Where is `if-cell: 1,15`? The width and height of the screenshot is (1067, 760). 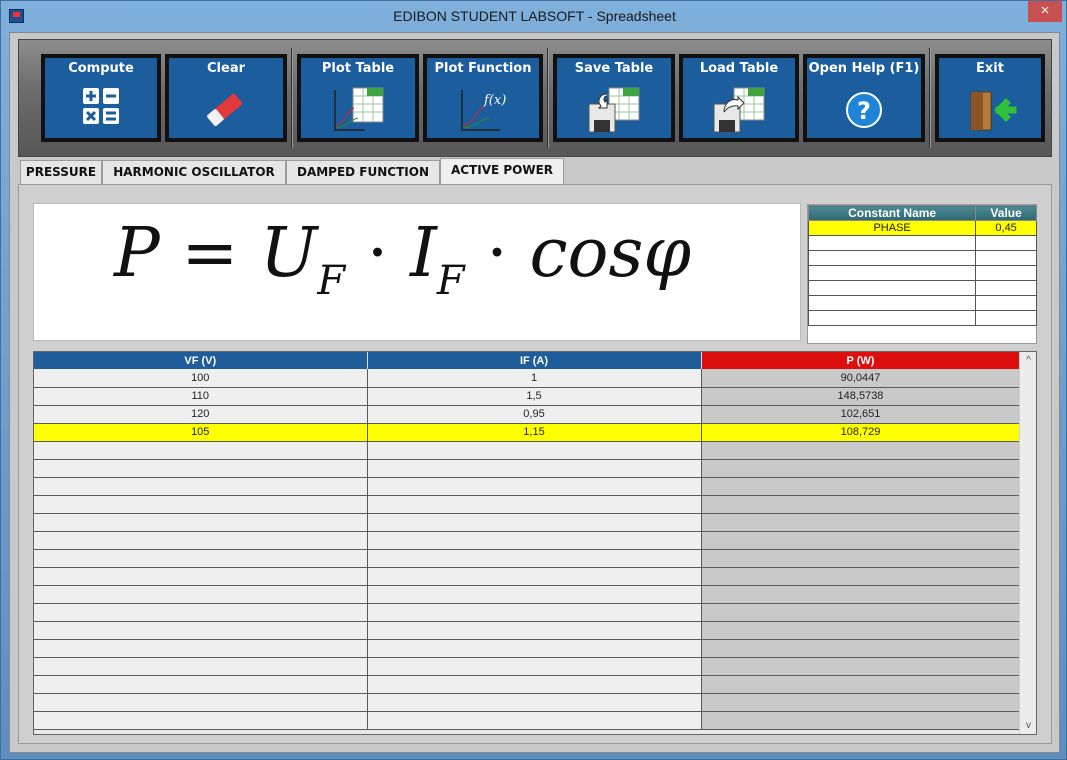
if-cell: 1,15 is located at coordinates (534, 432).